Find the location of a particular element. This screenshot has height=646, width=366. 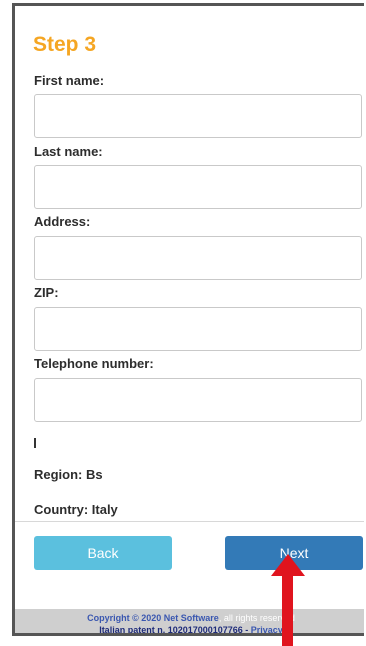

last-name-label: Last name: is located at coordinates (68, 151).